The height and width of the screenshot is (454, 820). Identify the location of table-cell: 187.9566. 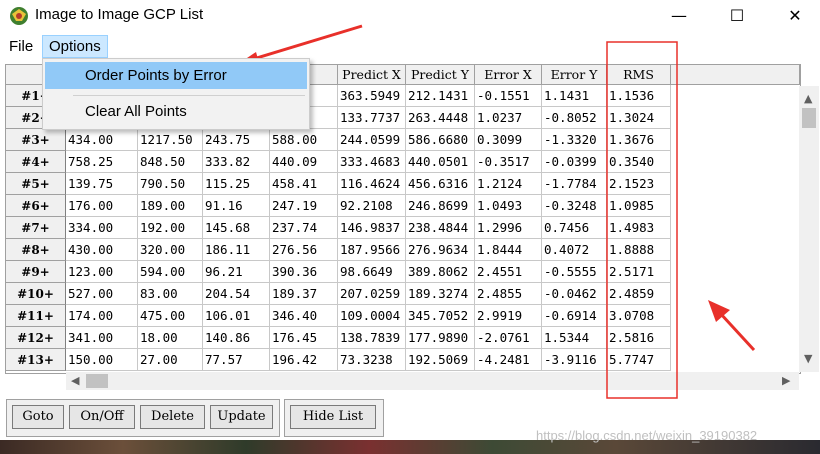
(372, 250).